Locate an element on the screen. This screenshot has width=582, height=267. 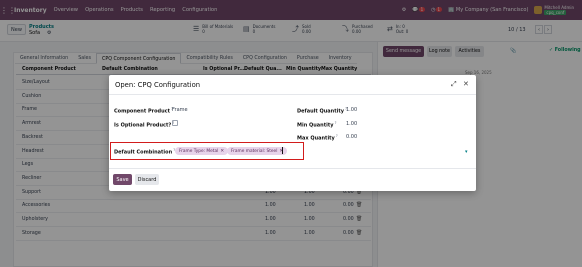
tag-label: Frame Type: Metal is located at coordinates (199, 151).